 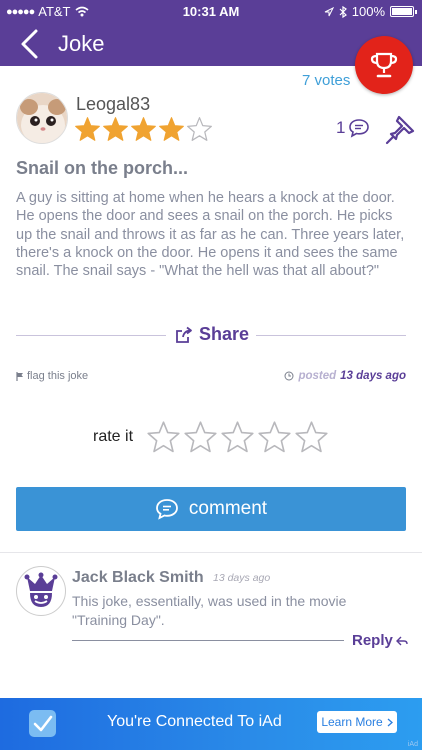 I want to click on comment-count: 1, so click(x=353, y=128).